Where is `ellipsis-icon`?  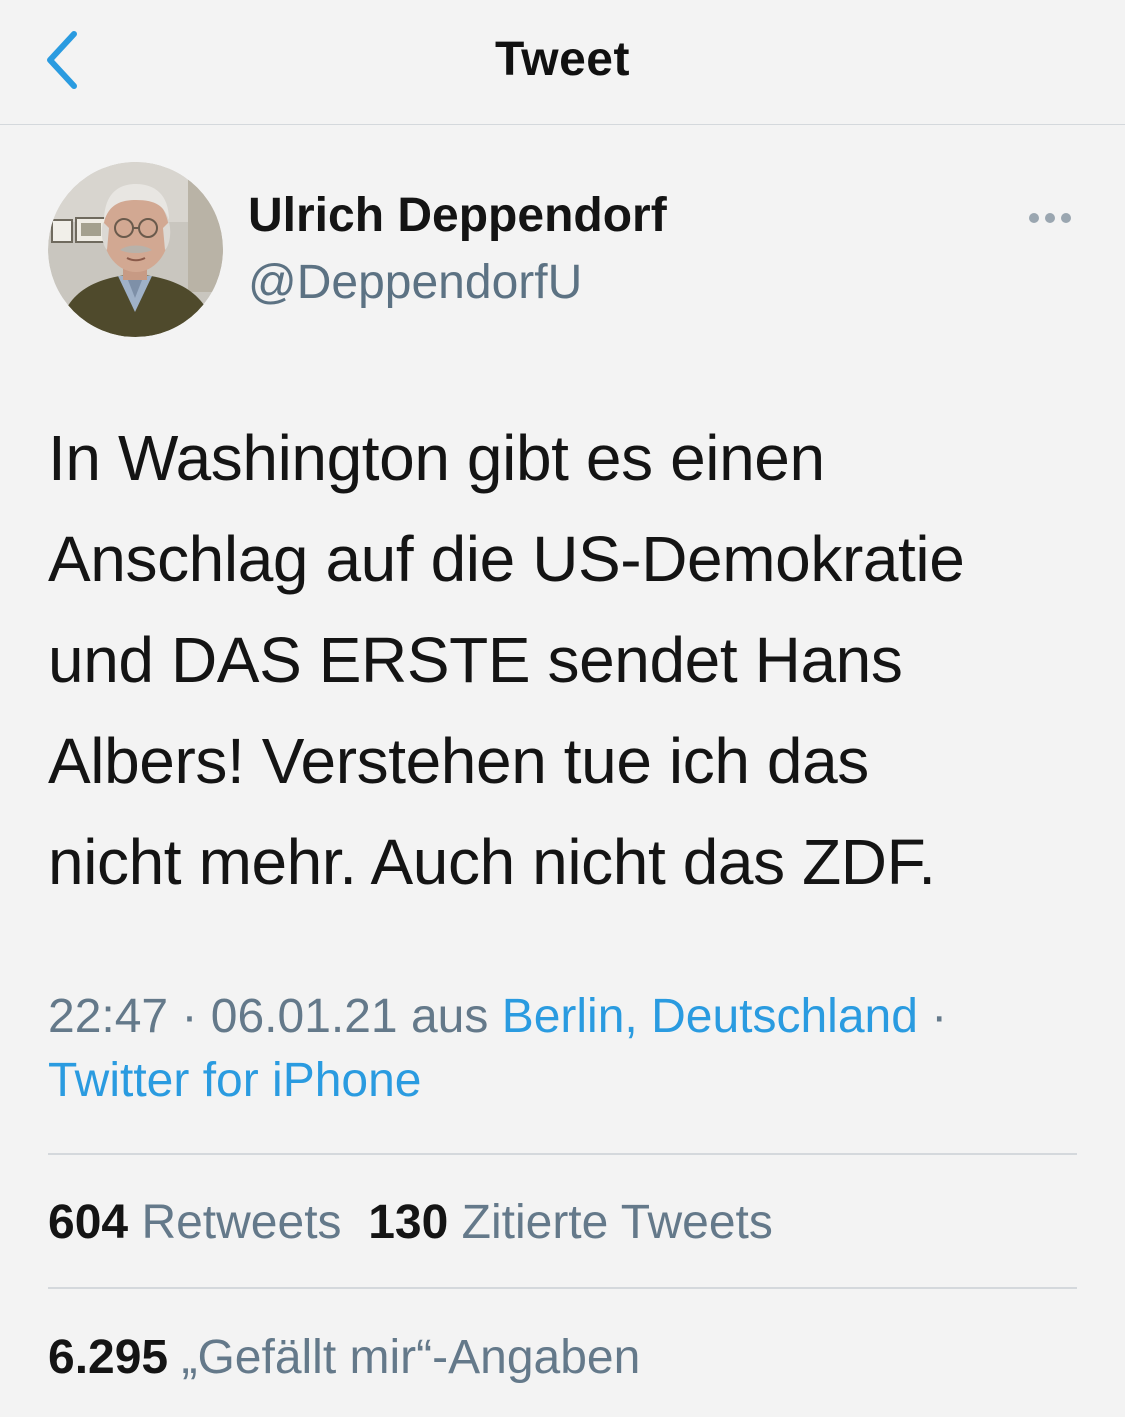
ellipsis-icon is located at coordinates (1050, 218).